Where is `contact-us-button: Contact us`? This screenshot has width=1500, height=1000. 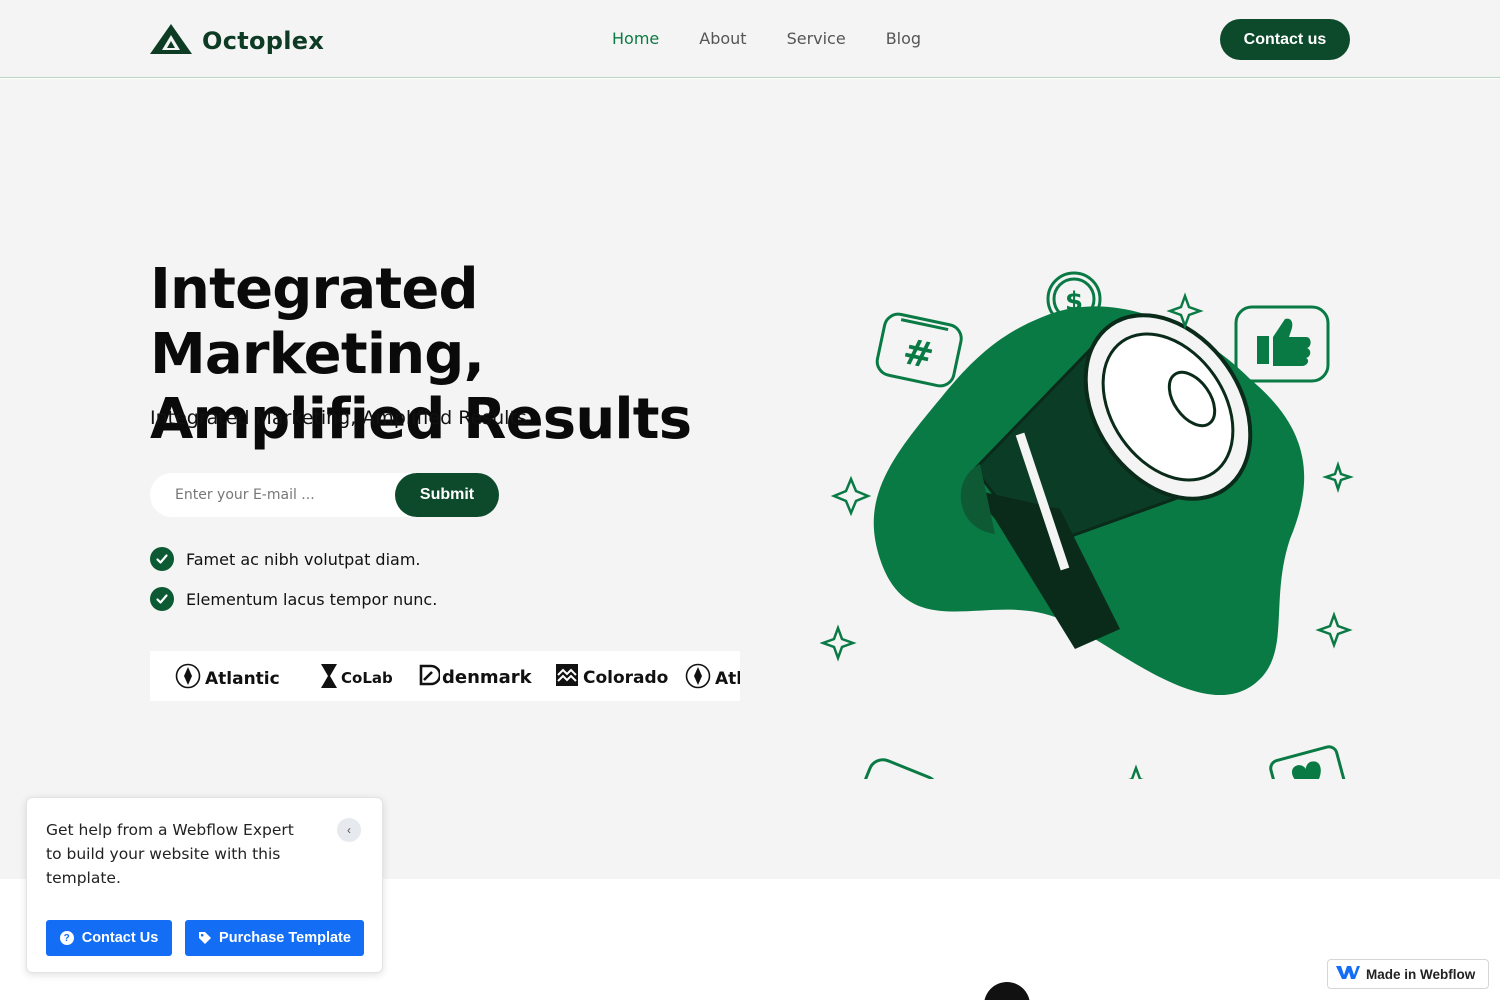 contact-us-button: Contact us is located at coordinates (1285, 39).